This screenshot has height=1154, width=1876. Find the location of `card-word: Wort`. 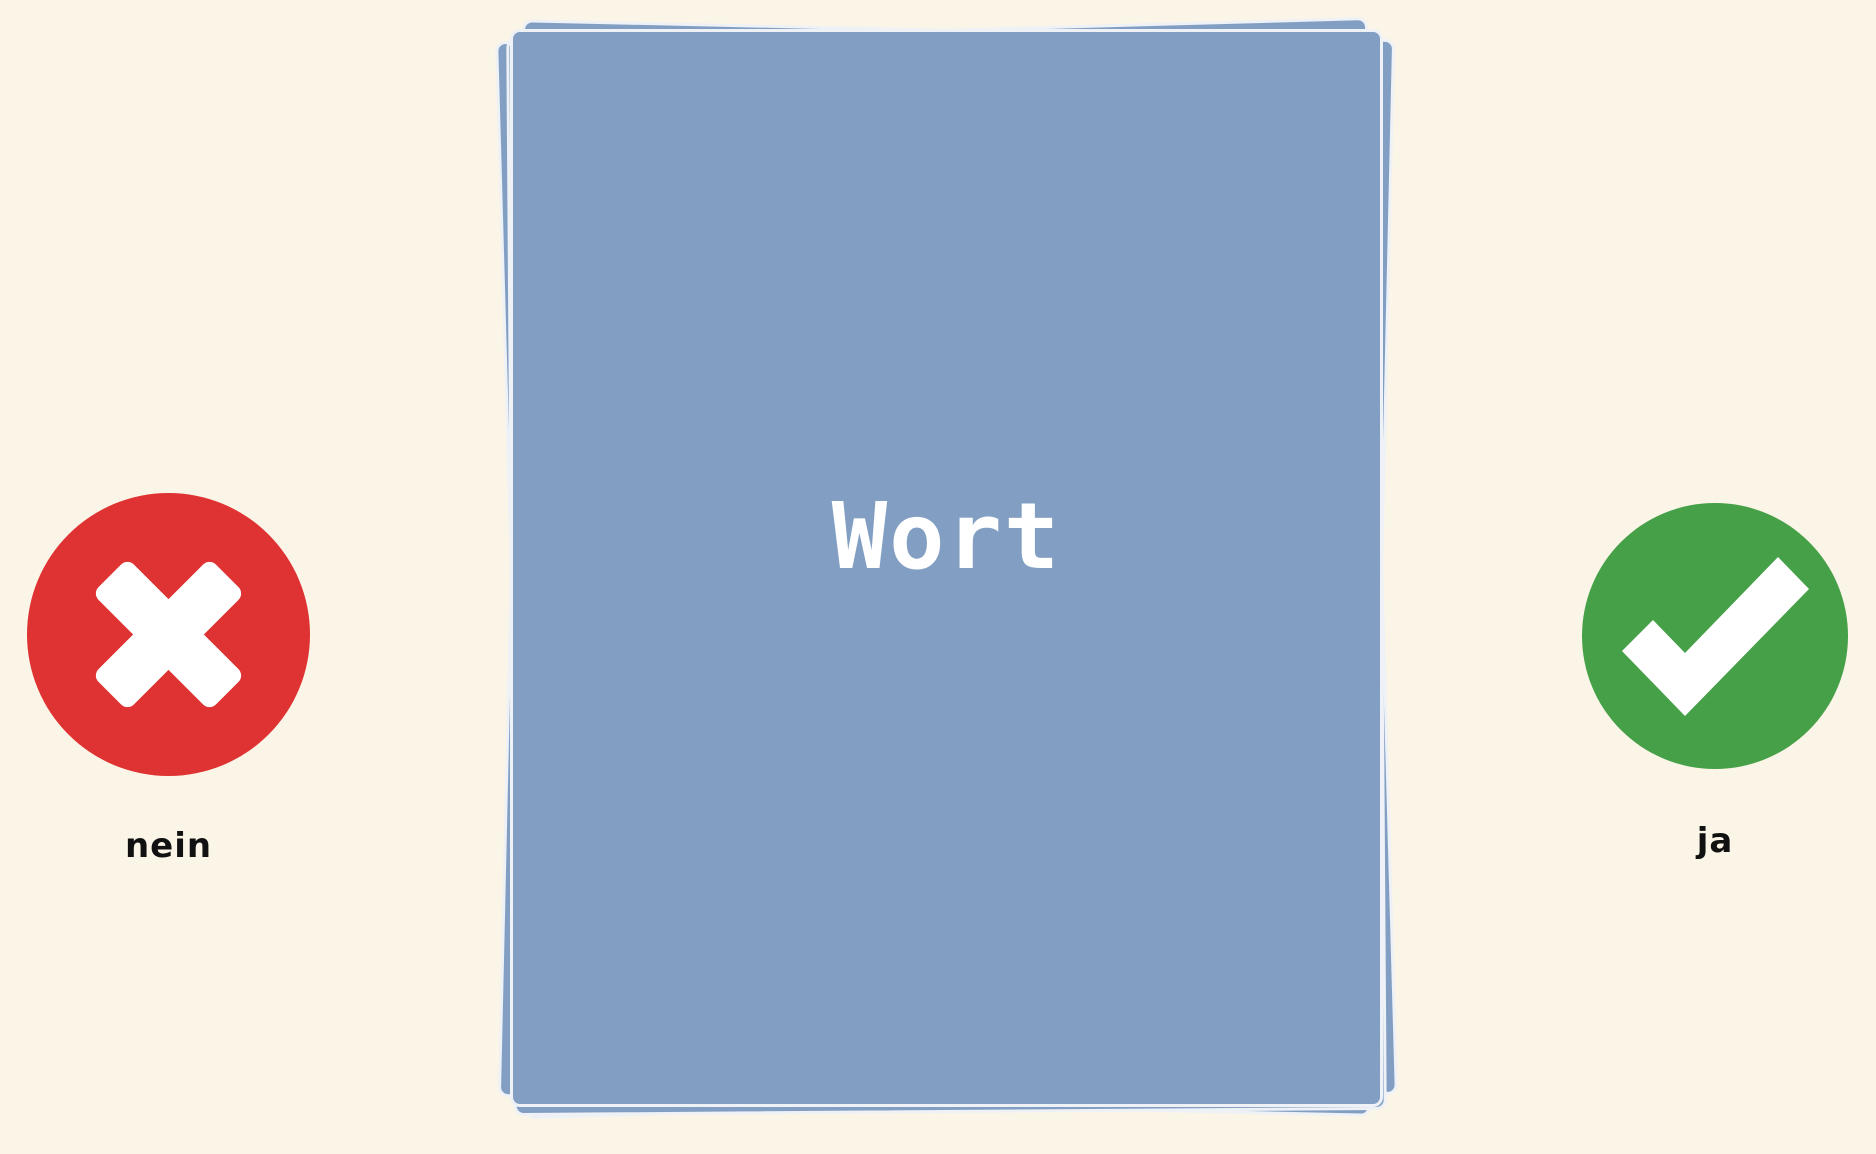

card-word: Wort is located at coordinates (946, 536).